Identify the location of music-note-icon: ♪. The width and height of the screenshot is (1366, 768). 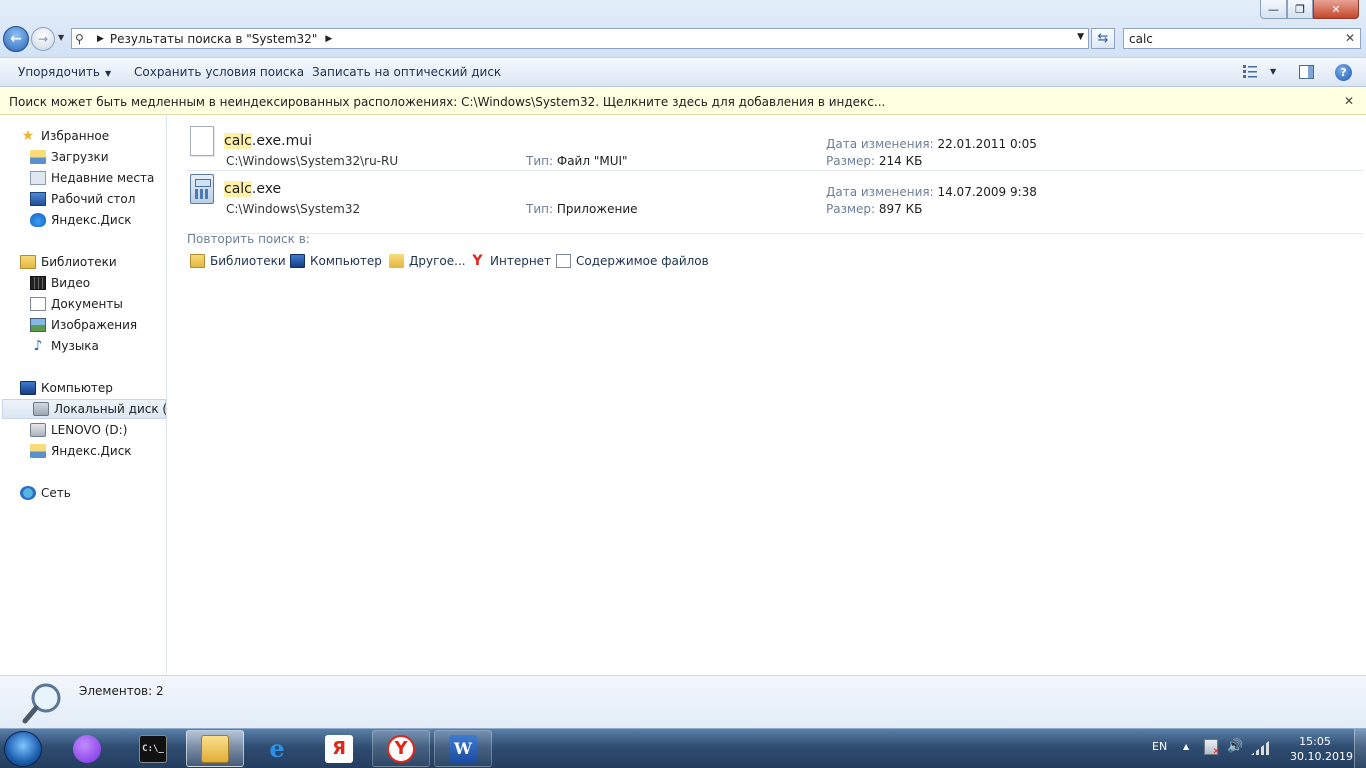
(38, 346).